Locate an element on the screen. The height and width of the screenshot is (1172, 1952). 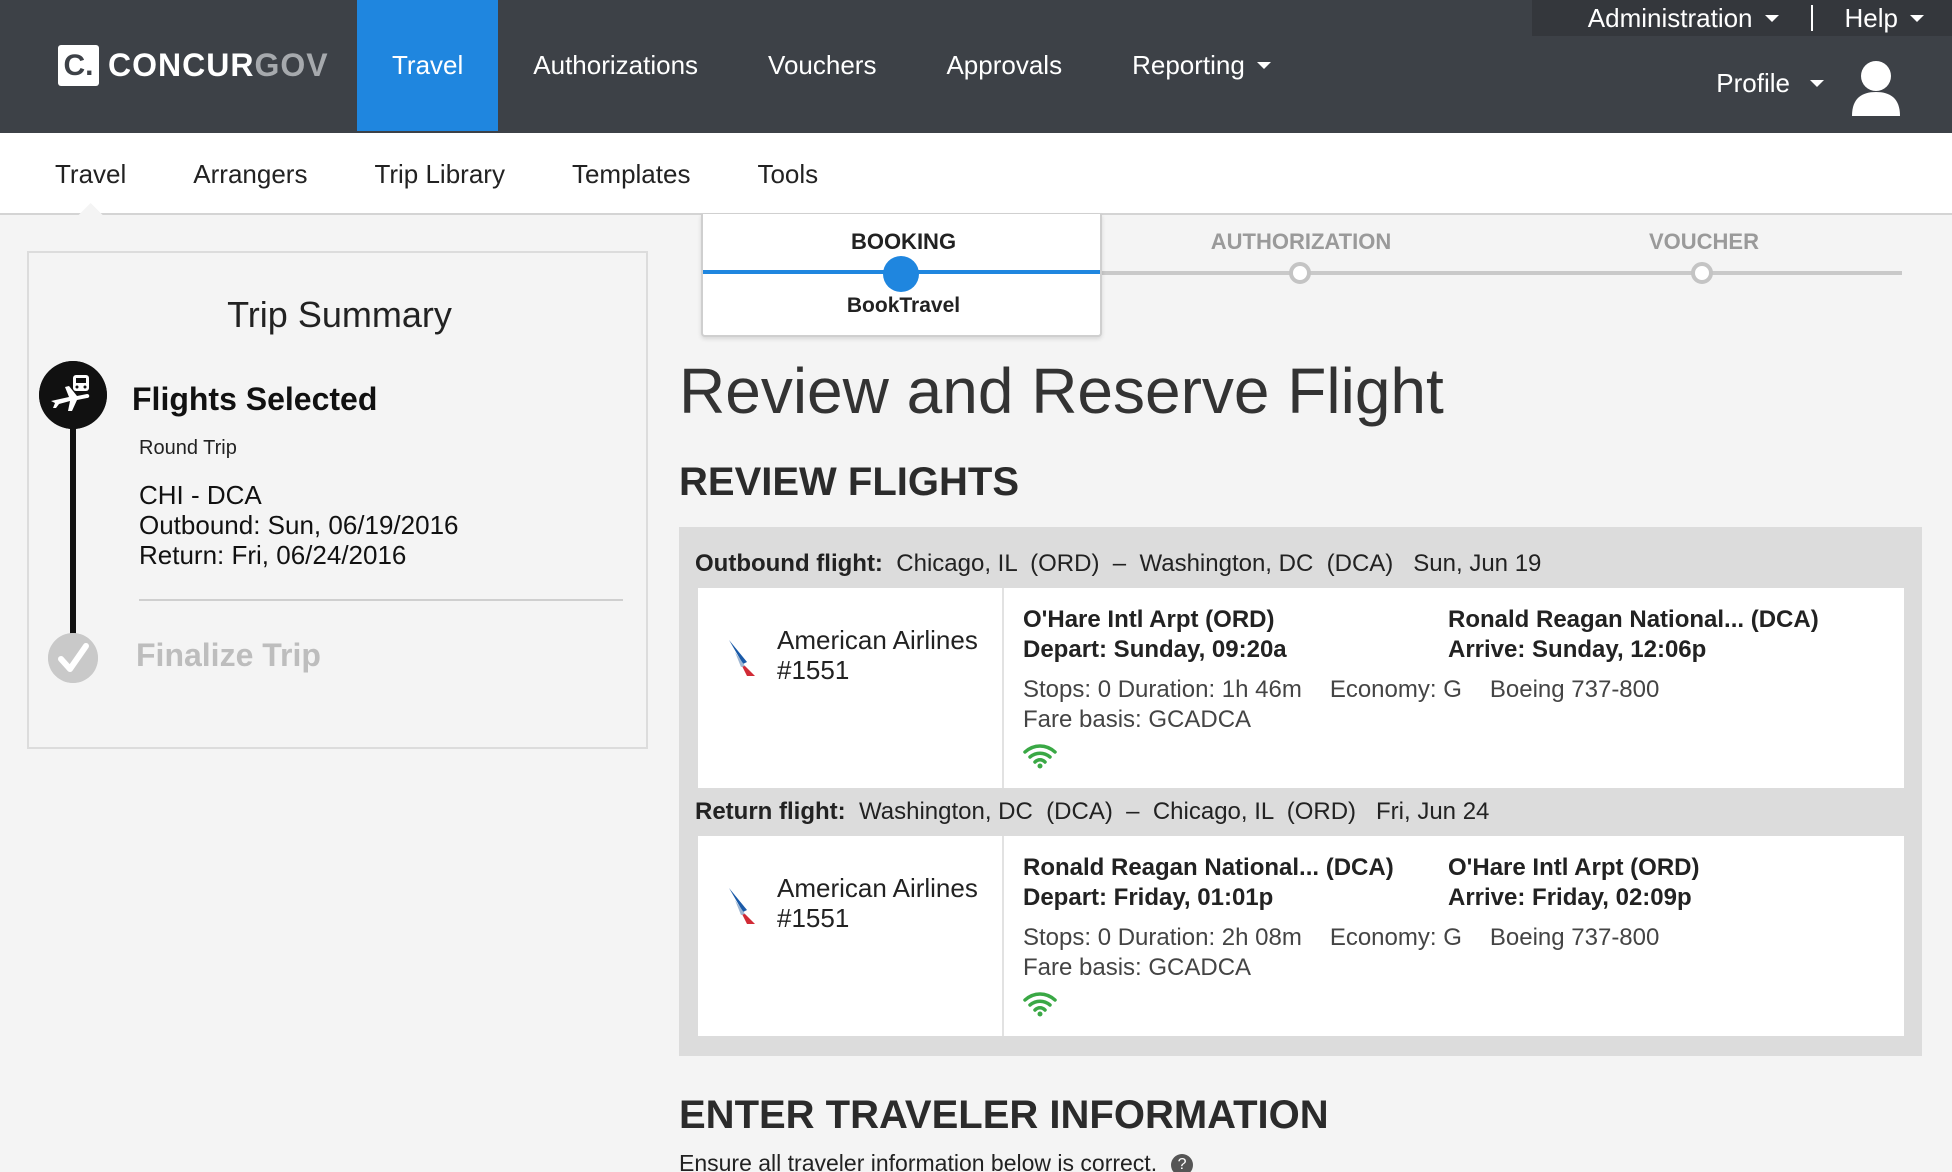
subnav-arrangers: Arrangers is located at coordinates (250, 174).